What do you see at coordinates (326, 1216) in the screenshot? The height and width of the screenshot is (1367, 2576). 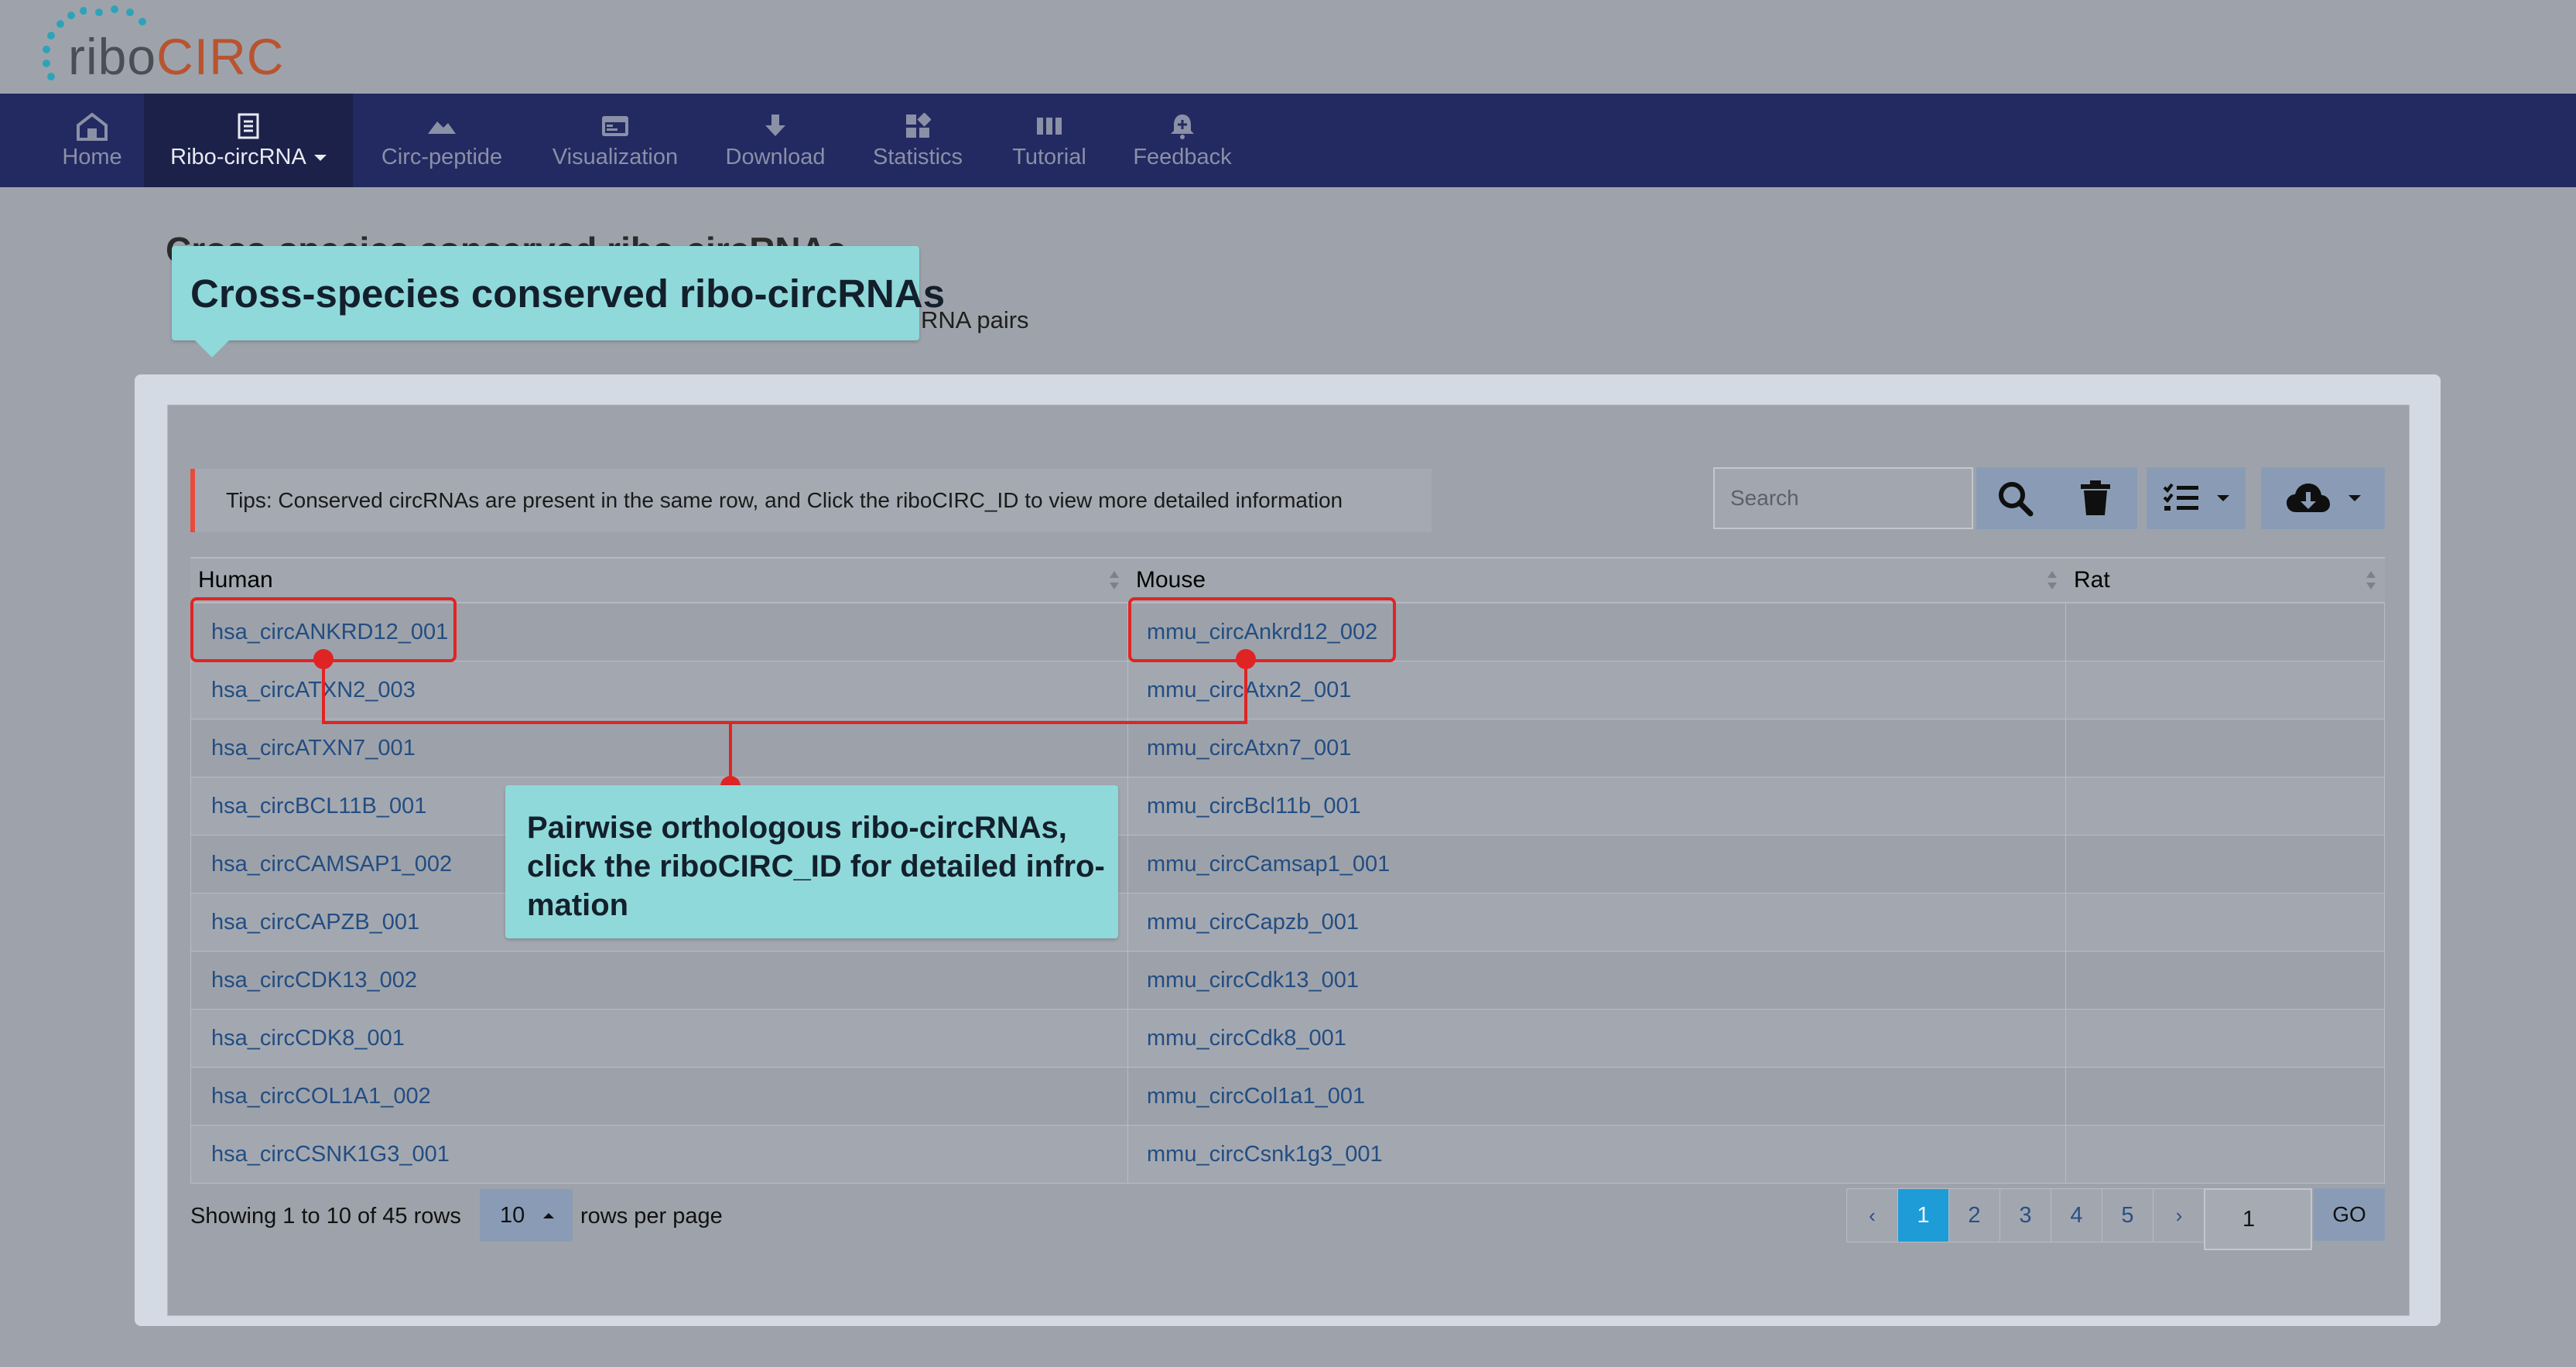 I see `pagination-summary: Showing 1 to 10 of 45 rows` at bounding box center [326, 1216].